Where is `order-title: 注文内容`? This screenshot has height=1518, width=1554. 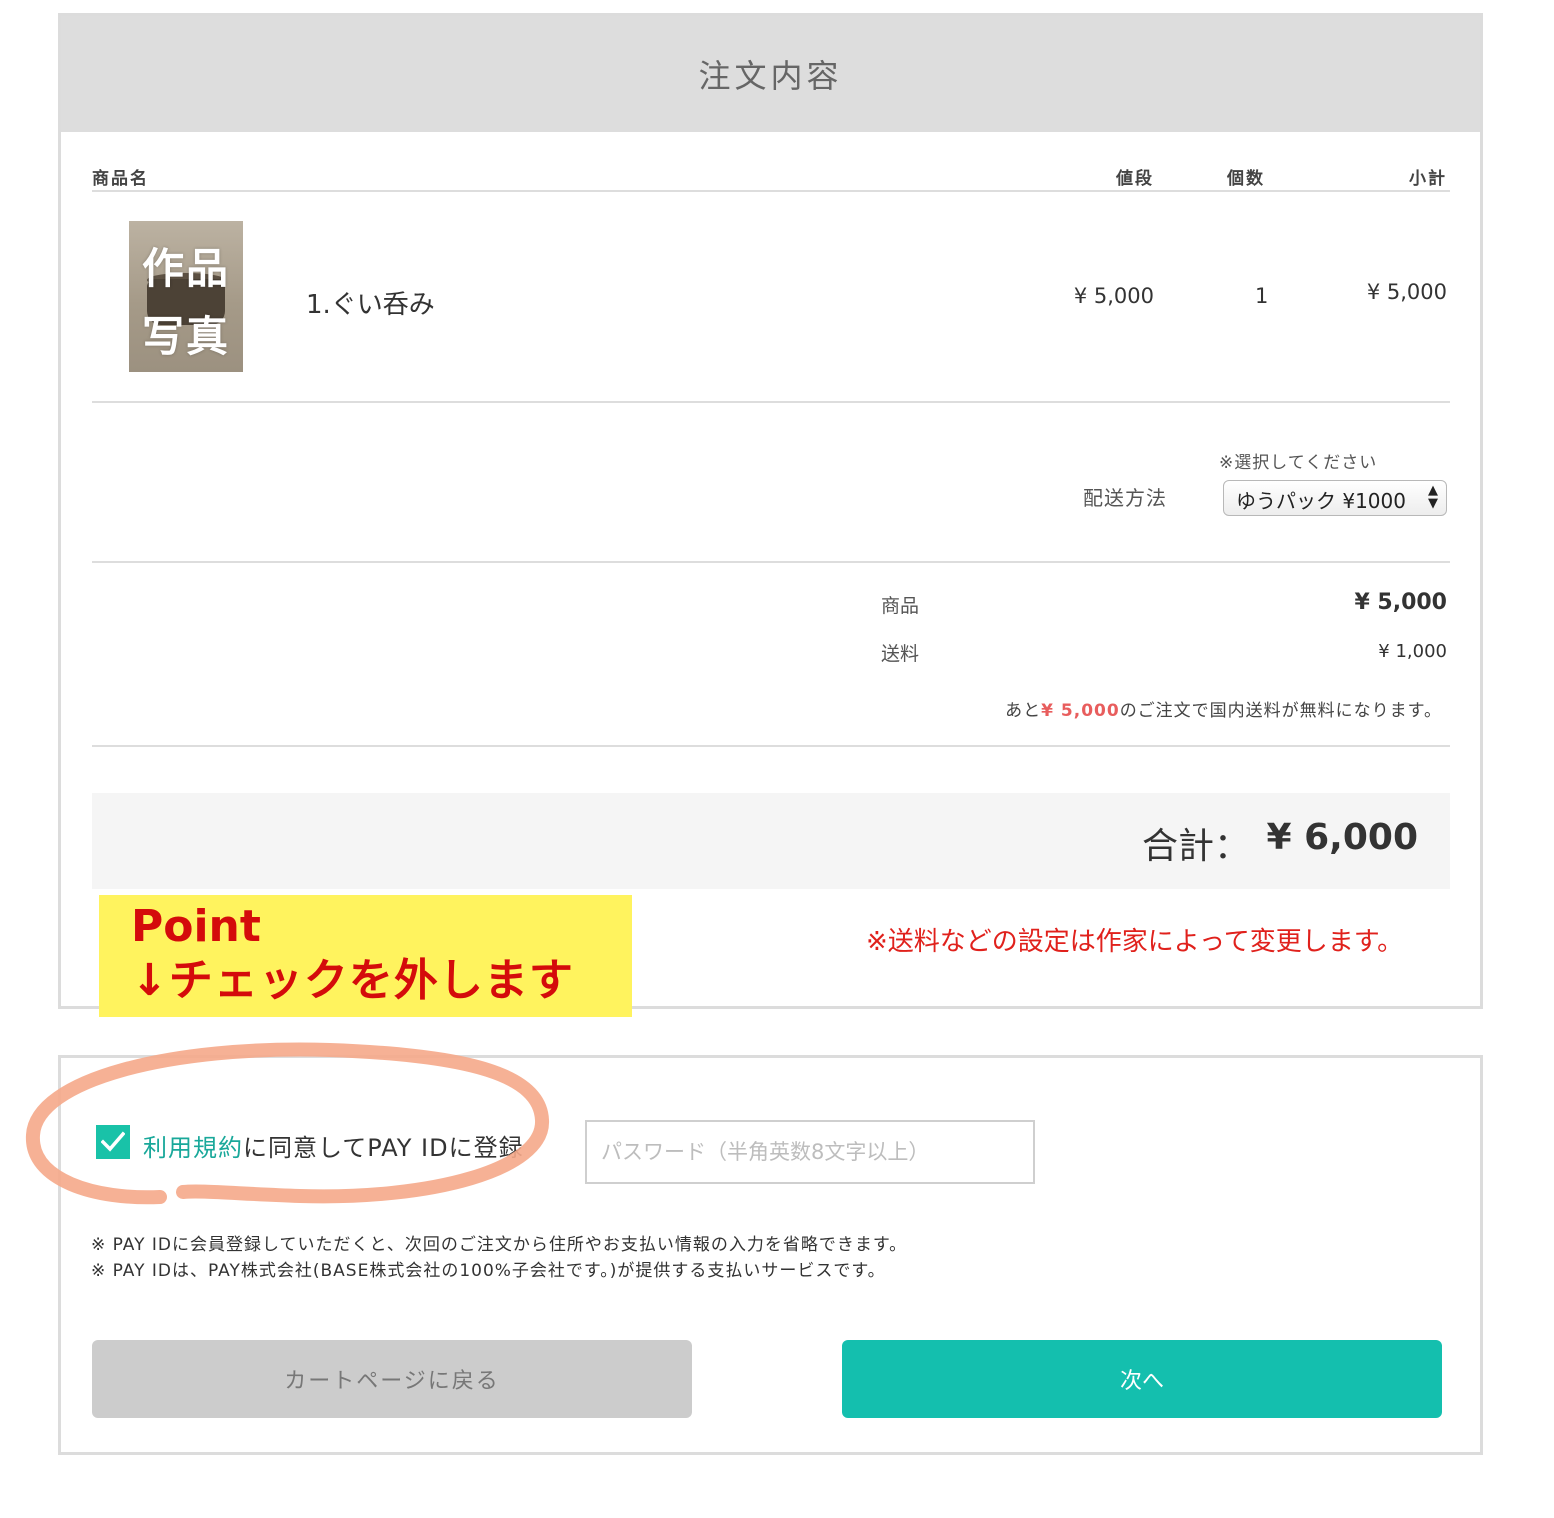 order-title: 注文内容 is located at coordinates (770, 76).